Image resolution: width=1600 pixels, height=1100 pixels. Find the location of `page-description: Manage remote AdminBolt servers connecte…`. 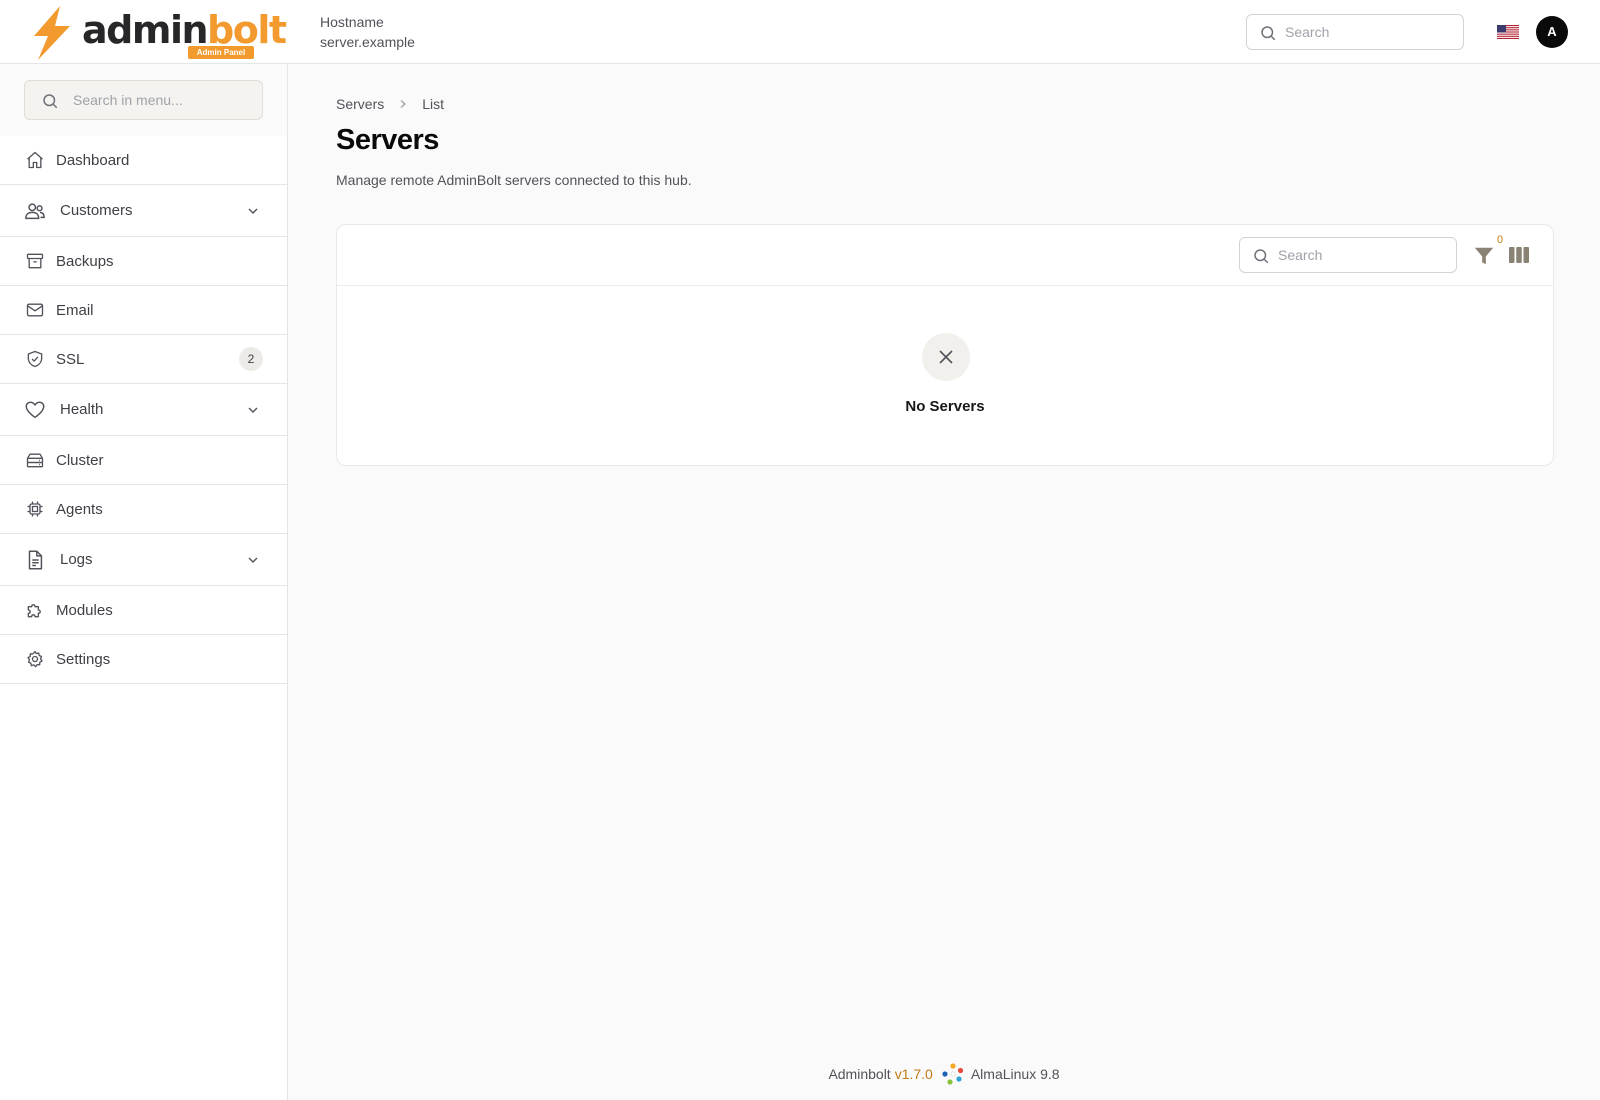

page-description: Manage remote AdminBolt servers connecte… is located at coordinates (514, 180).